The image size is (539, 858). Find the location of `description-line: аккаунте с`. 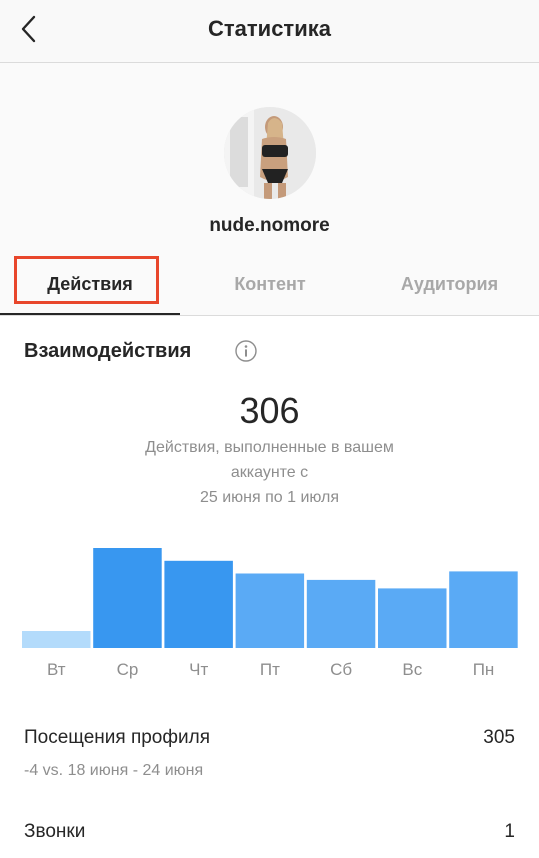

description-line: аккаунте с is located at coordinates (269, 472).